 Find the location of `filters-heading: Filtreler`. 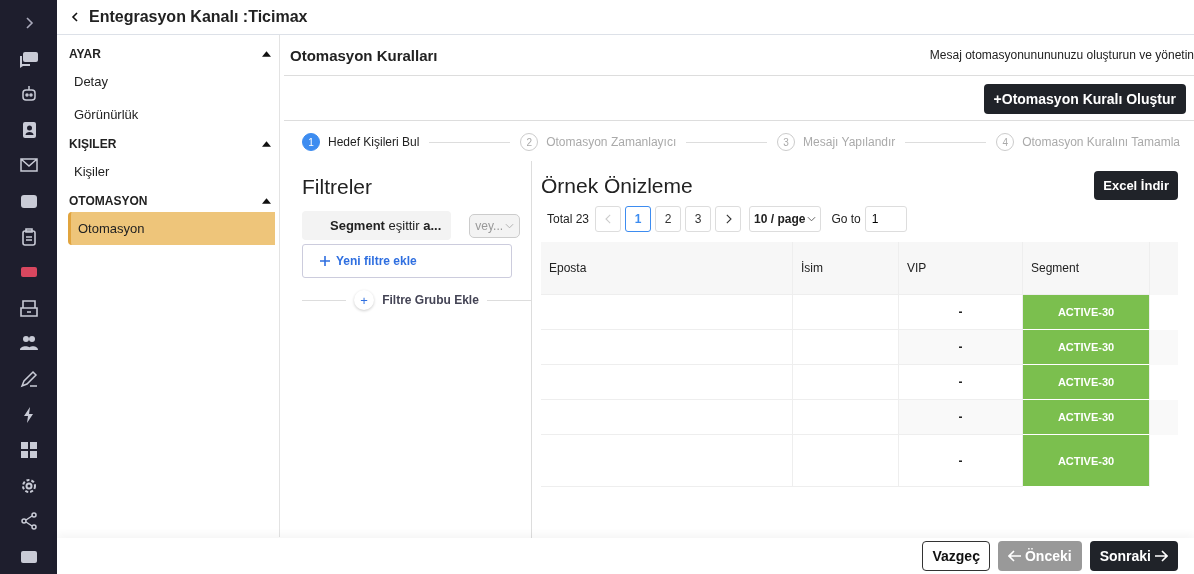

filters-heading: Filtreler is located at coordinates (337, 187).